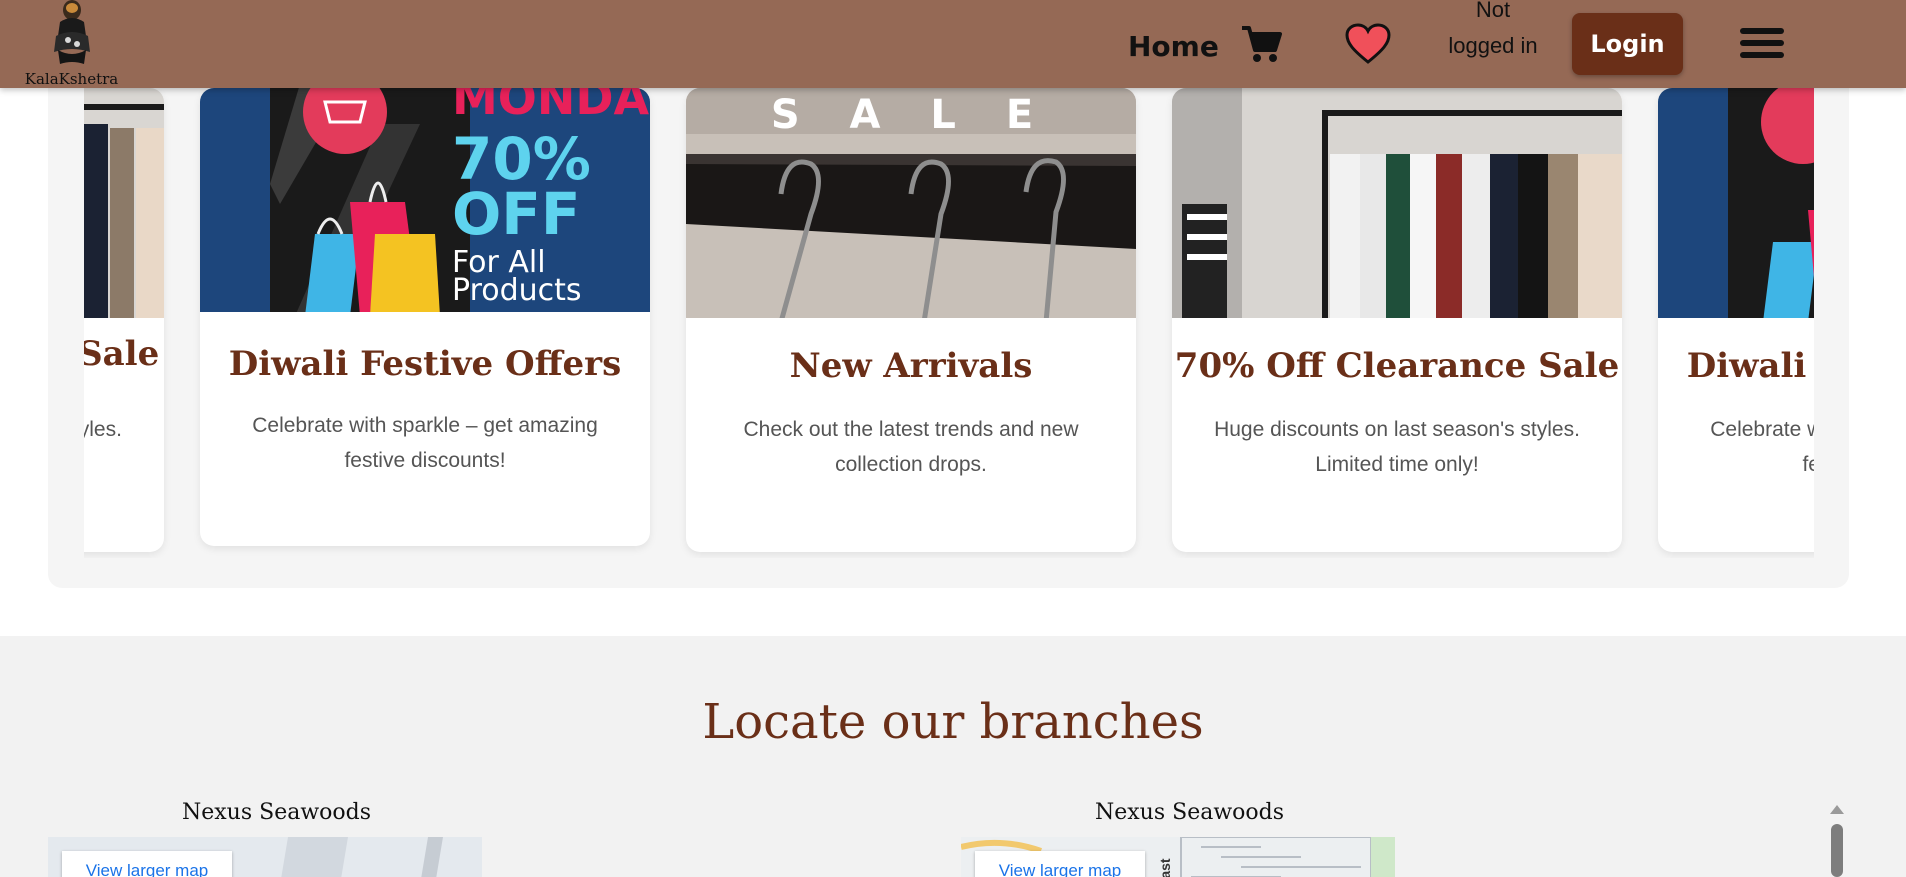 The image size is (1906, 877). What do you see at coordinates (953, 722) in the screenshot?
I see `branches-heading: Locate our branches` at bounding box center [953, 722].